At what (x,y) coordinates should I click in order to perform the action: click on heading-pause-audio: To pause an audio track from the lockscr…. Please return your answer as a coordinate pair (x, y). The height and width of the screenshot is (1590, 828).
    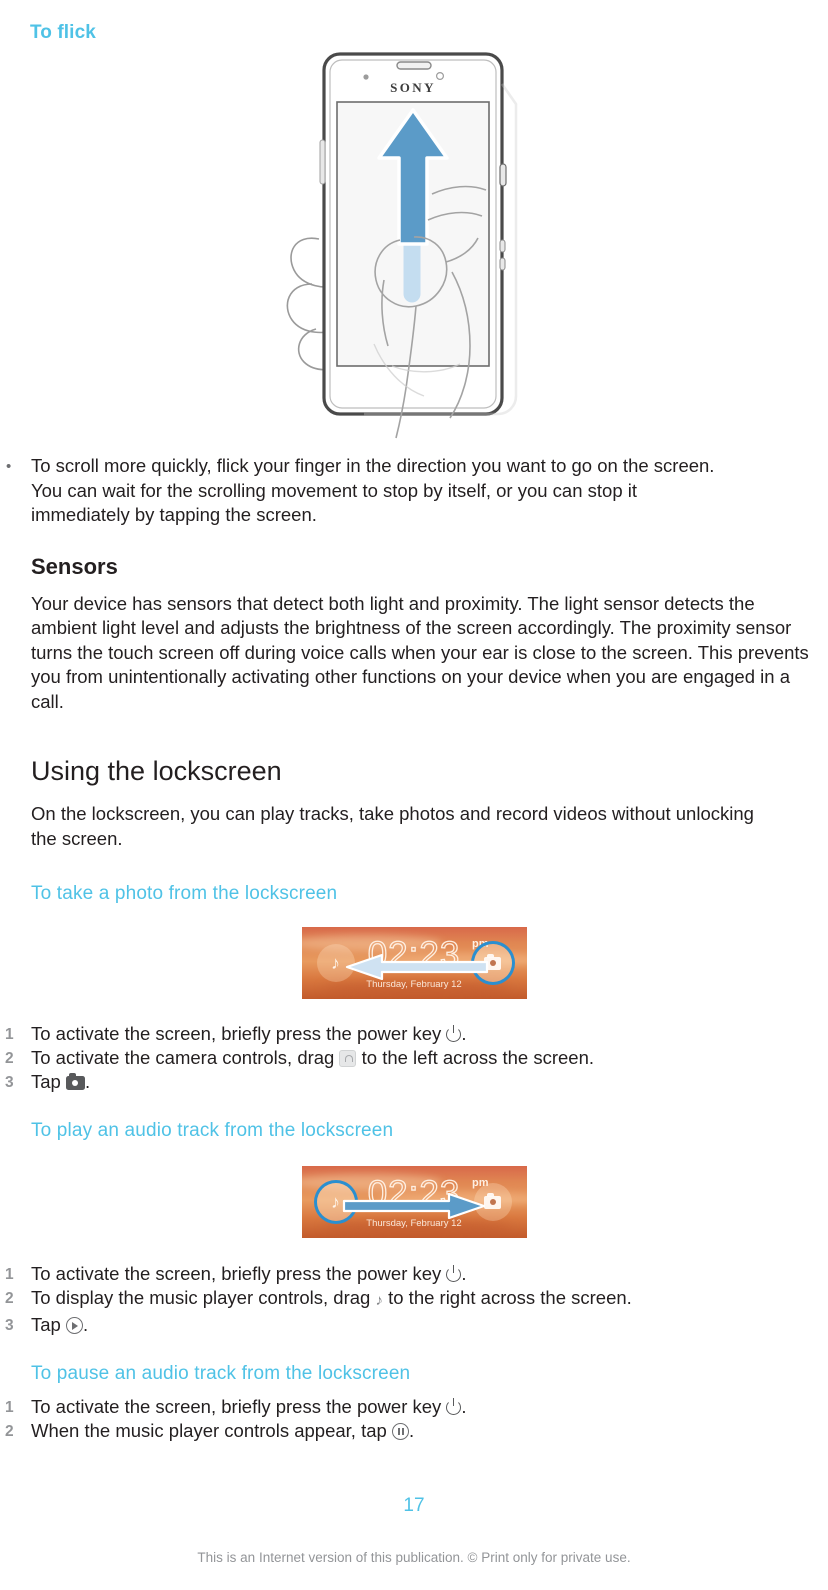
    Looking at the image, I should click on (221, 1373).